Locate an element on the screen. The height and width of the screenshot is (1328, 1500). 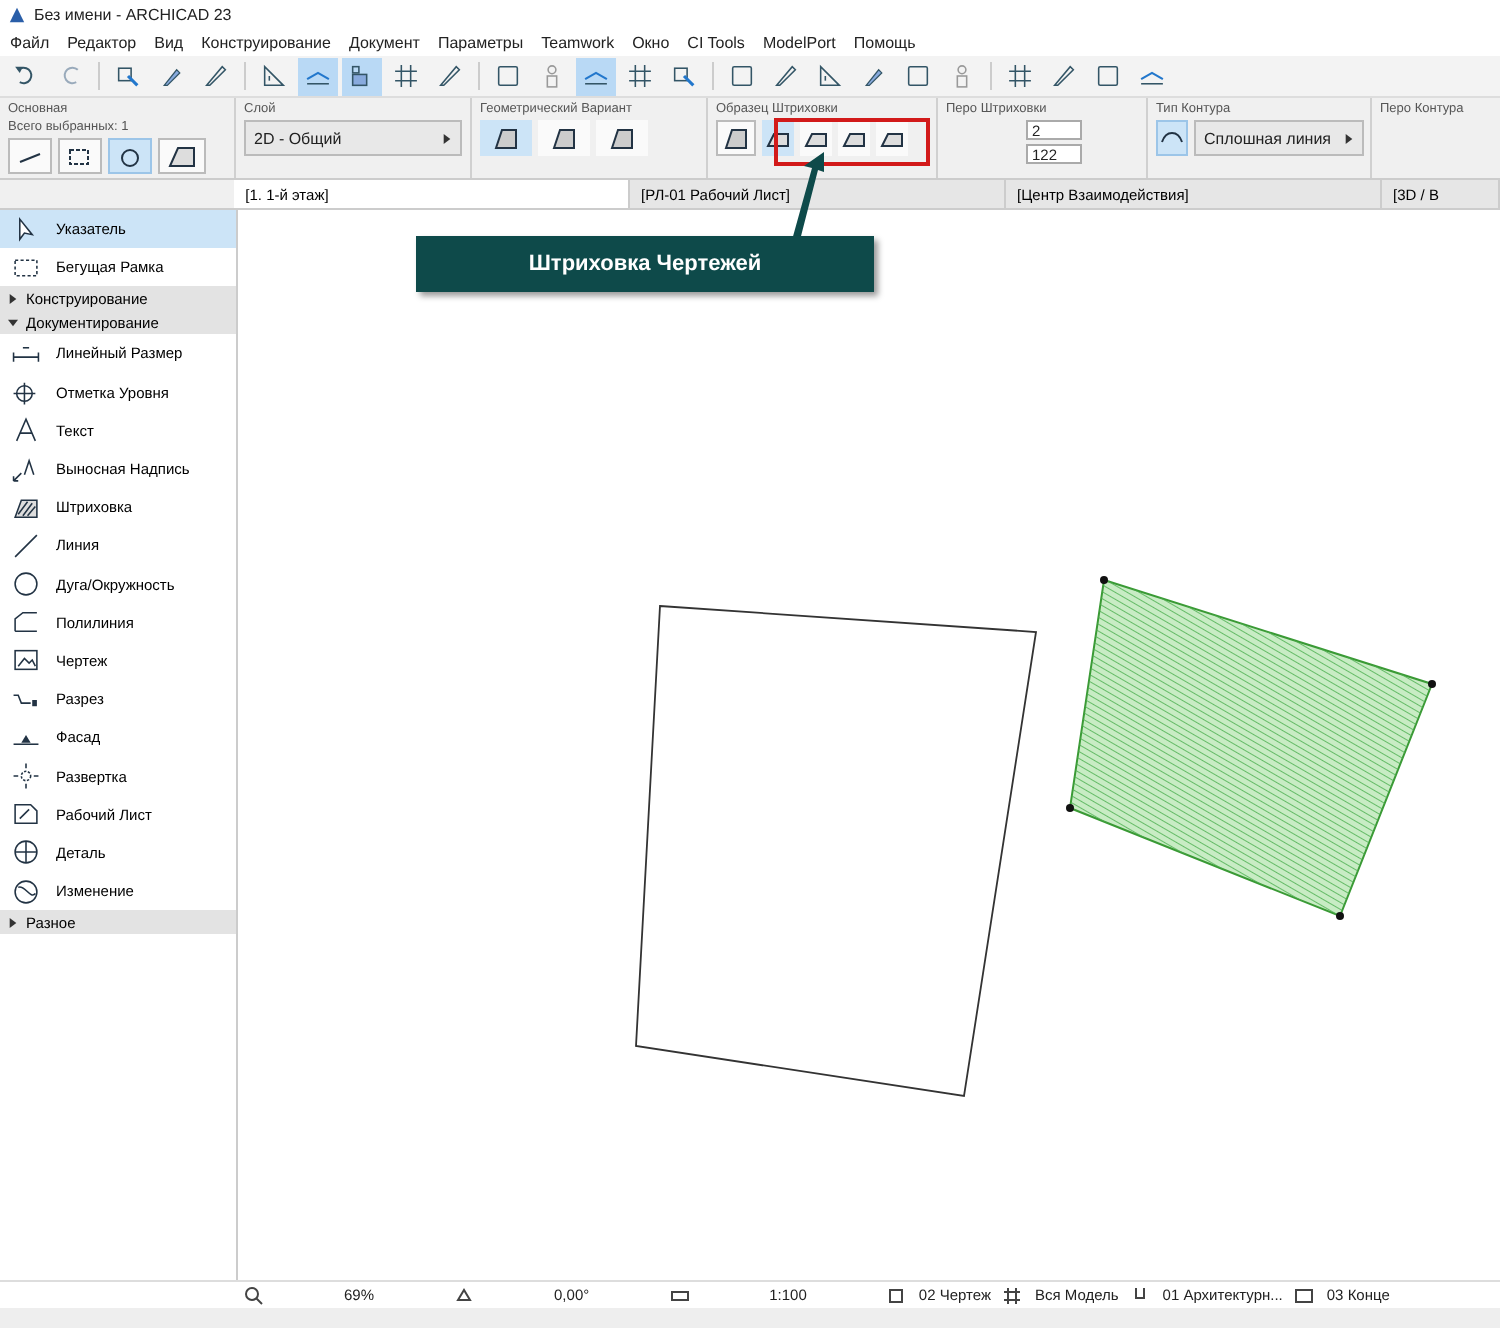
line-icon is located at coordinates (26, 545).